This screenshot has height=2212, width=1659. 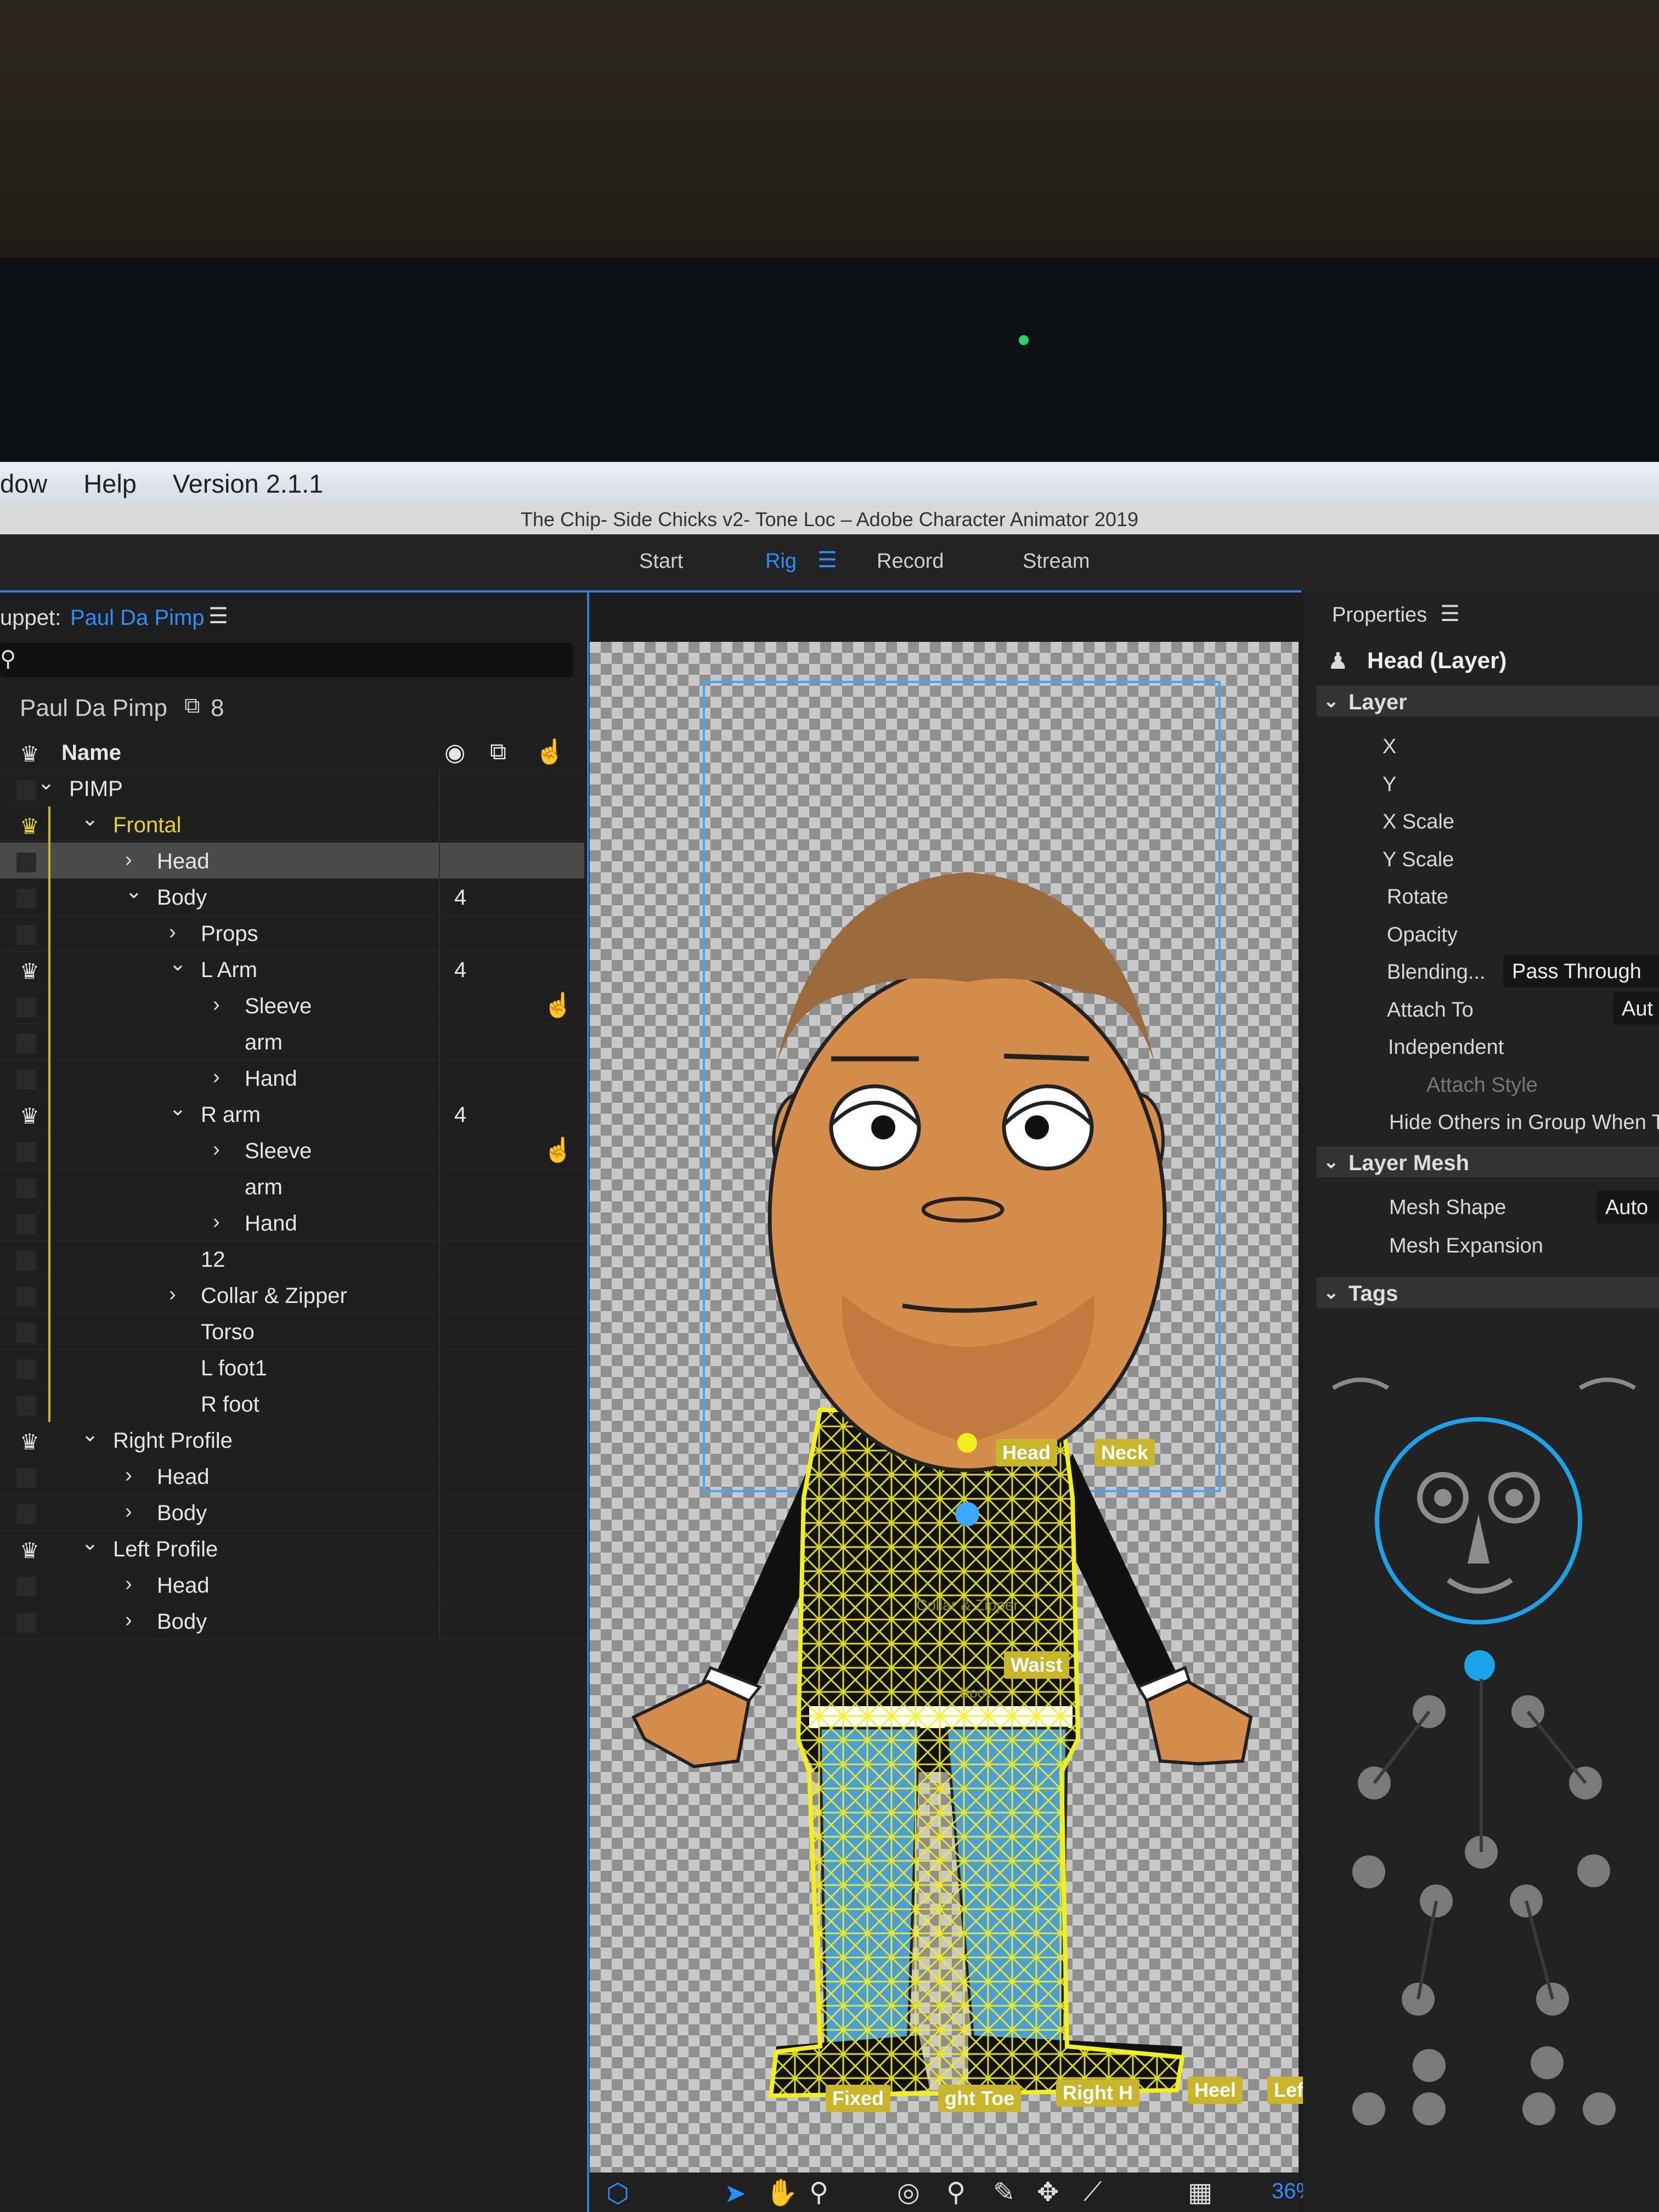 What do you see at coordinates (292, 1295) in the screenshot?
I see `tree-row: › Collar & Zipper` at bounding box center [292, 1295].